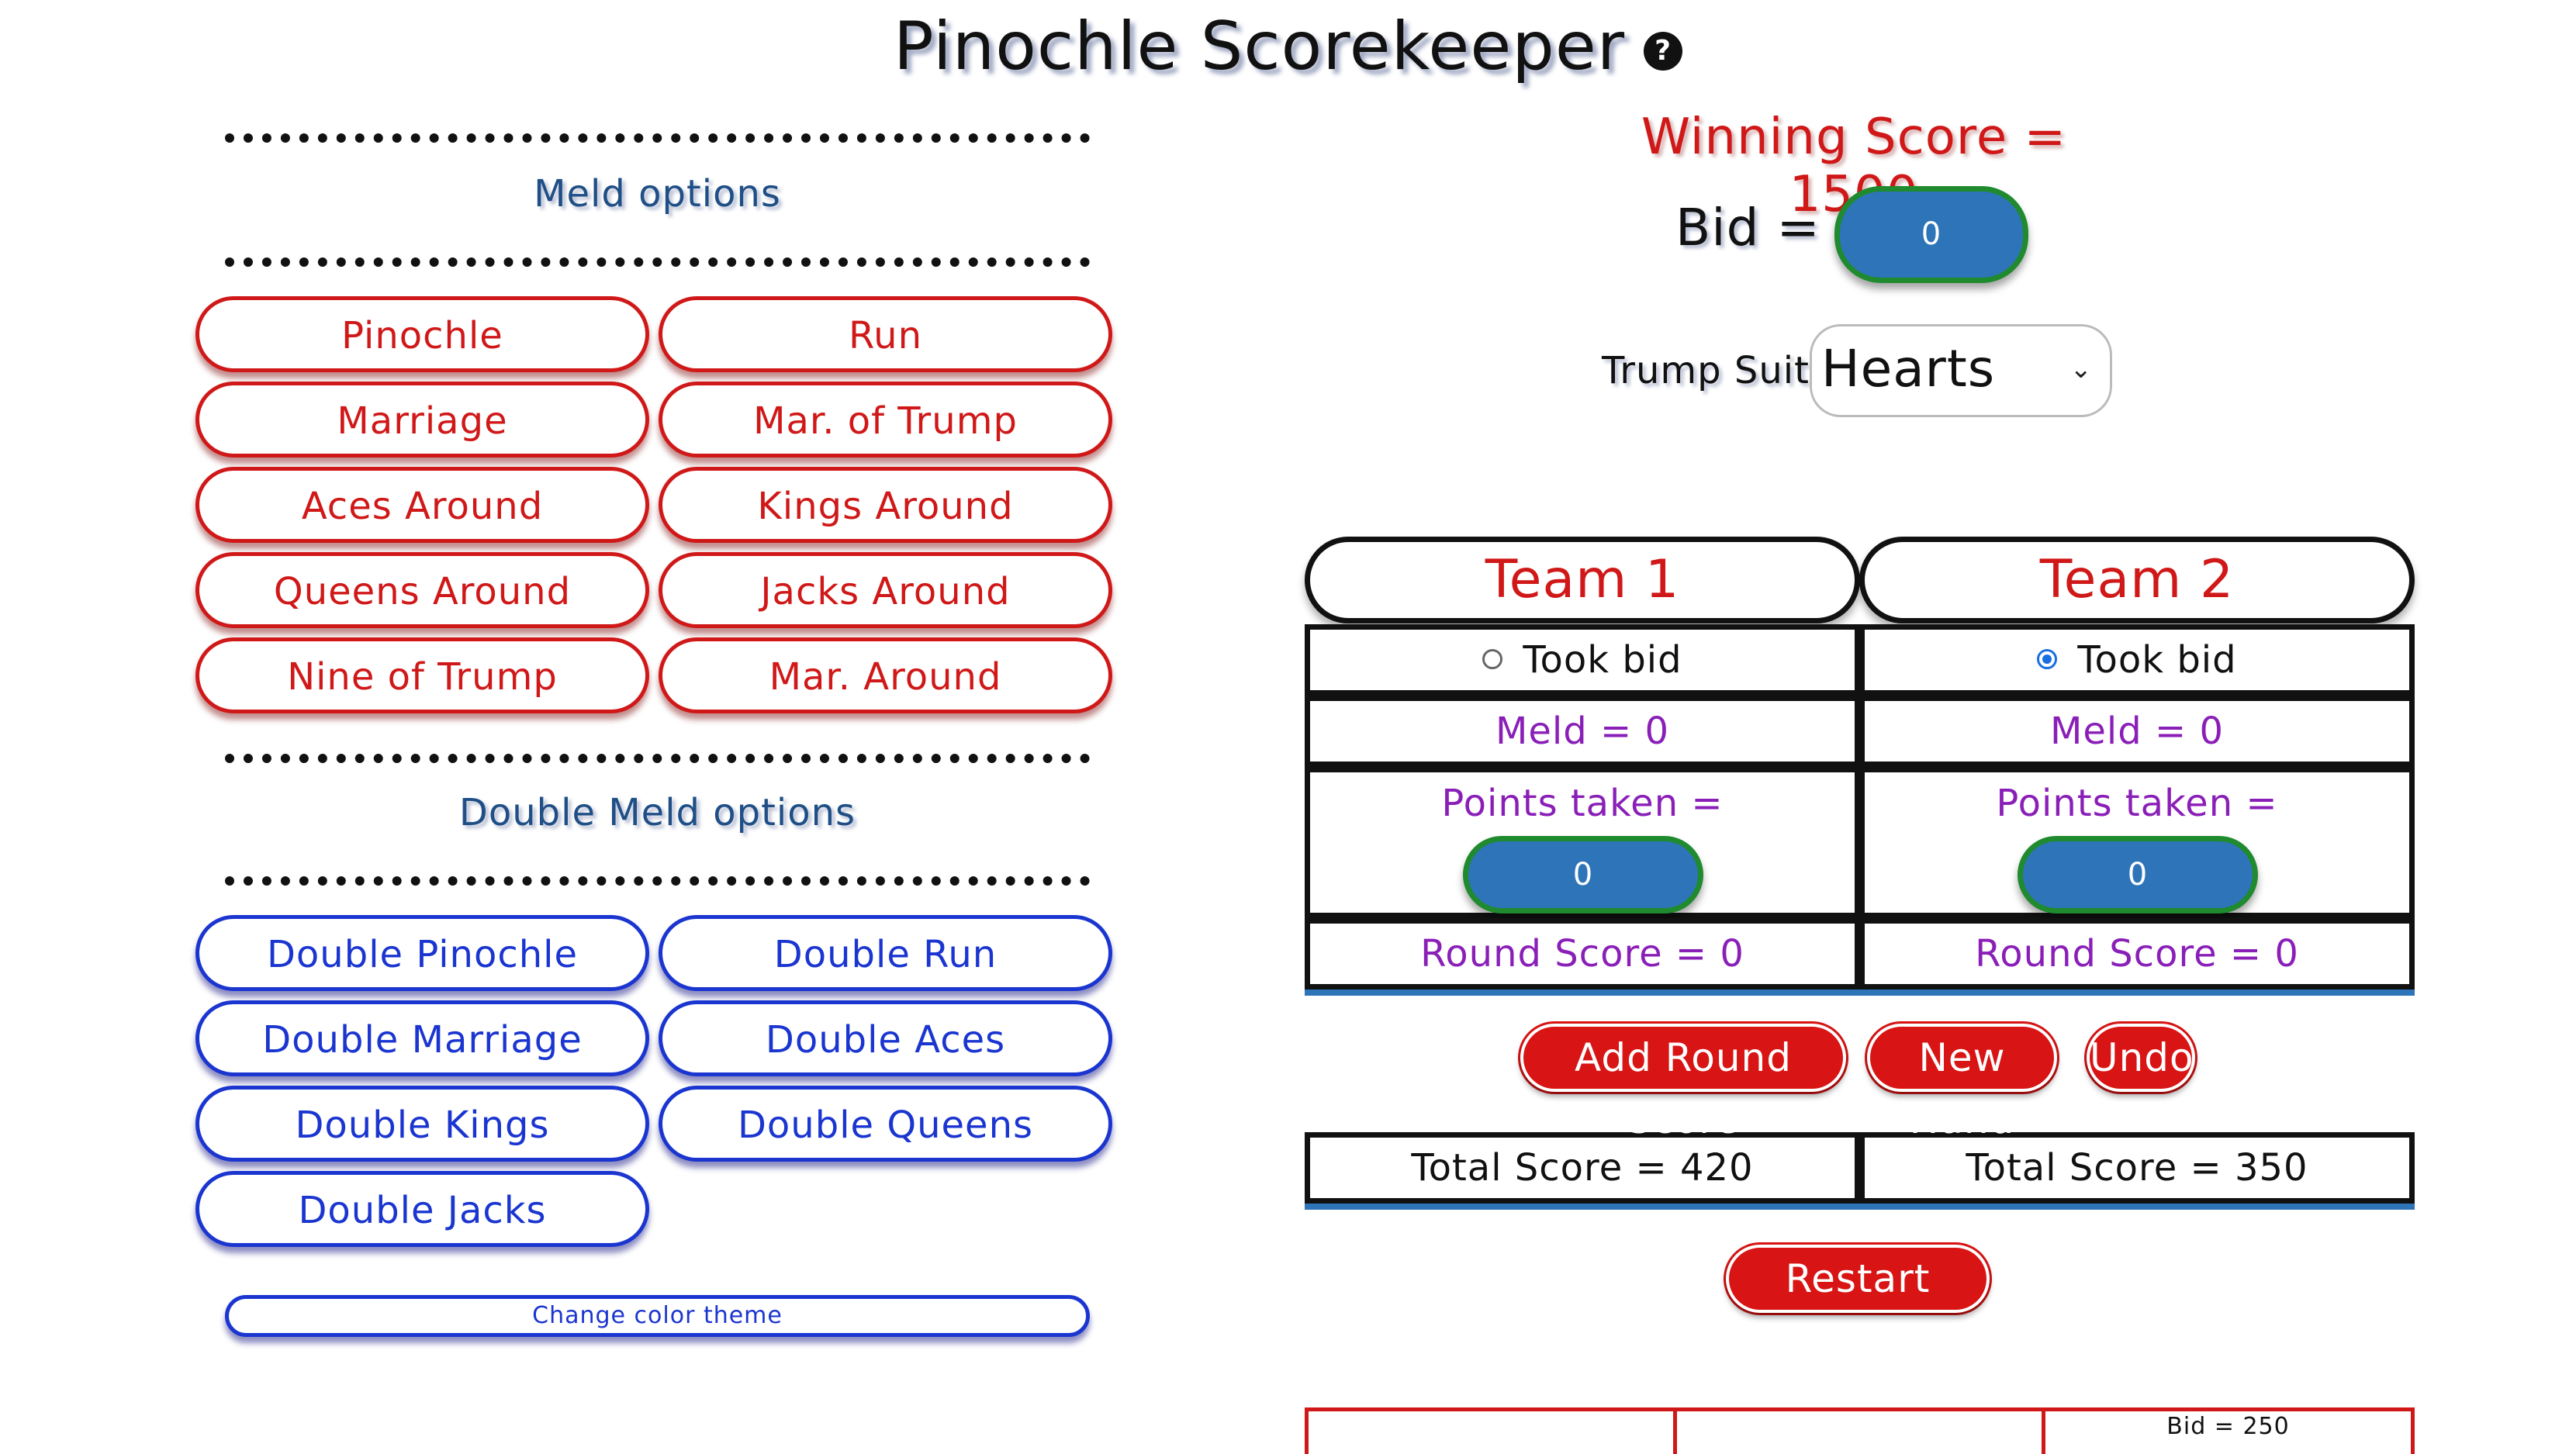 Image resolution: width=2576 pixels, height=1454 pixels. I want to click on meld-aces-around-button: Aces Around, so click(422, 505).